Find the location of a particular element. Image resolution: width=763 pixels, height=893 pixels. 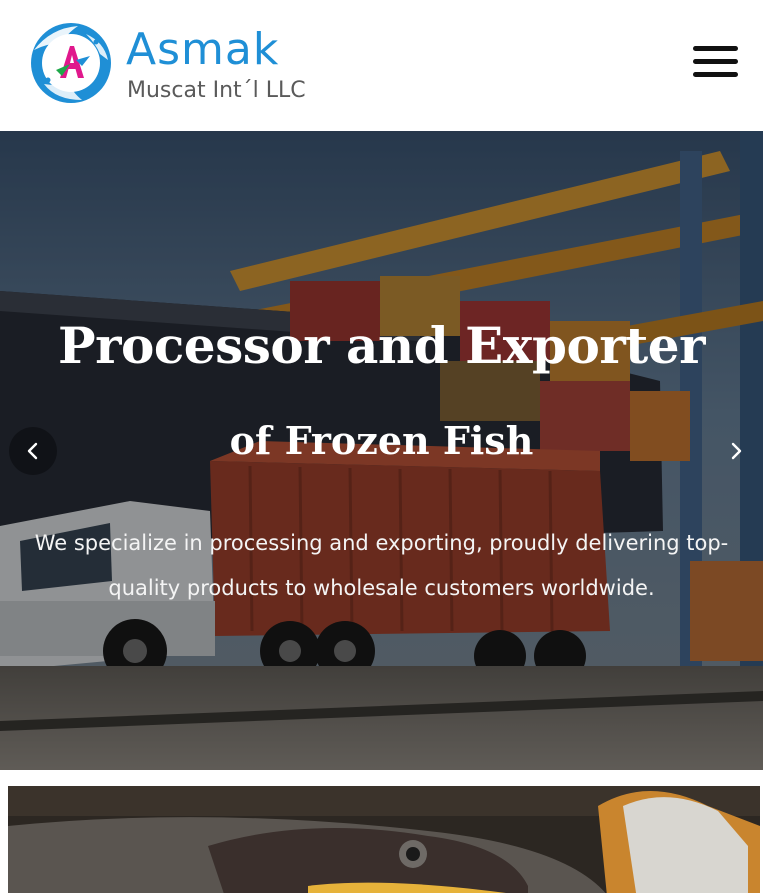

brand-name: Asmak is located at coordinates (203, 49).